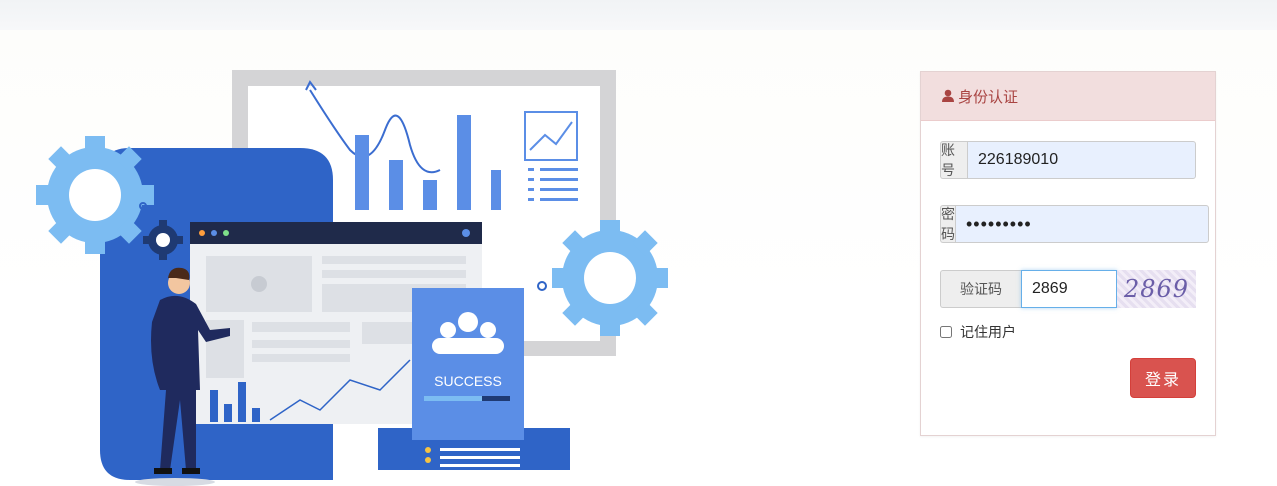 This screenshot has width=1277, height=486. Describe the element at coordinates (953, 160) in the screenshot. I see `account-label: 账 号` at that location.